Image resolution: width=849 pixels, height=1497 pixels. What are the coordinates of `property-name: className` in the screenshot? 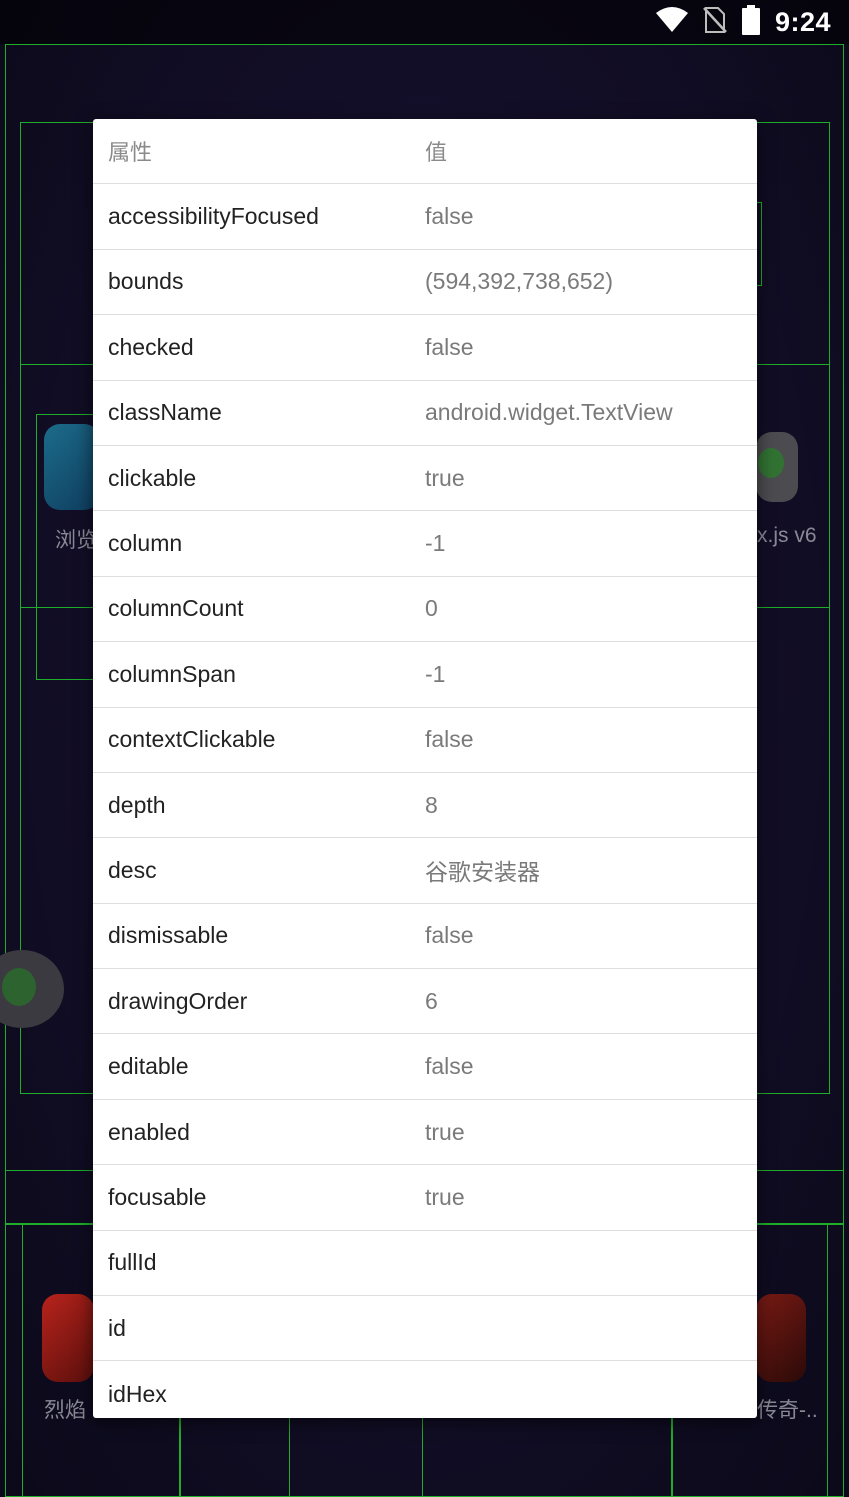 It's located at (165, 412).